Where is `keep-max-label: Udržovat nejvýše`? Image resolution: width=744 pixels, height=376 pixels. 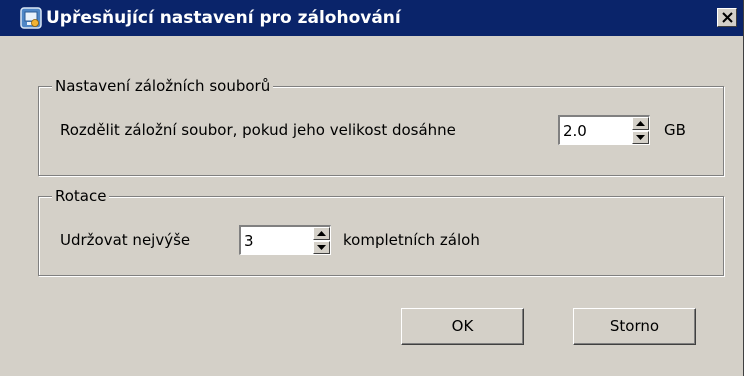 keep-max-label: Udržovat nejvýše is located at coordinates (125, 240).